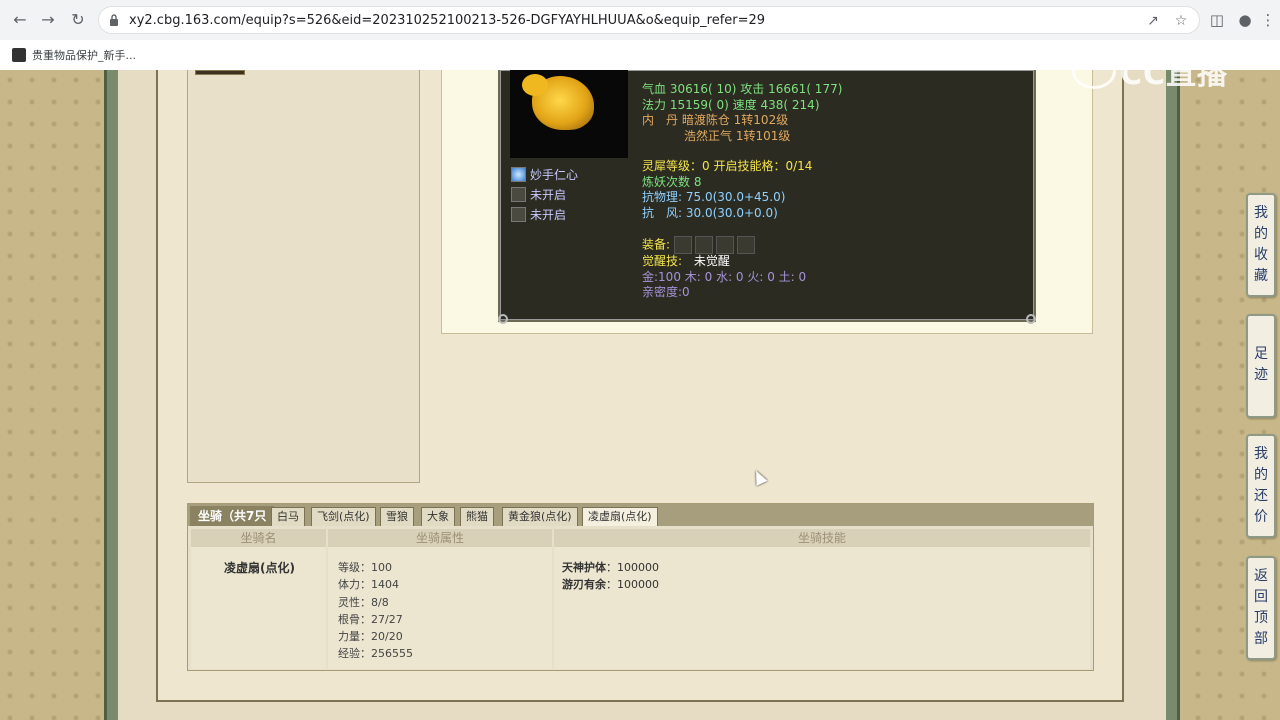  What do you see at coordinates (368, 585) in the screenshot?
I see `mount-attr: 体力：1404` at bounding box center [368, 585].